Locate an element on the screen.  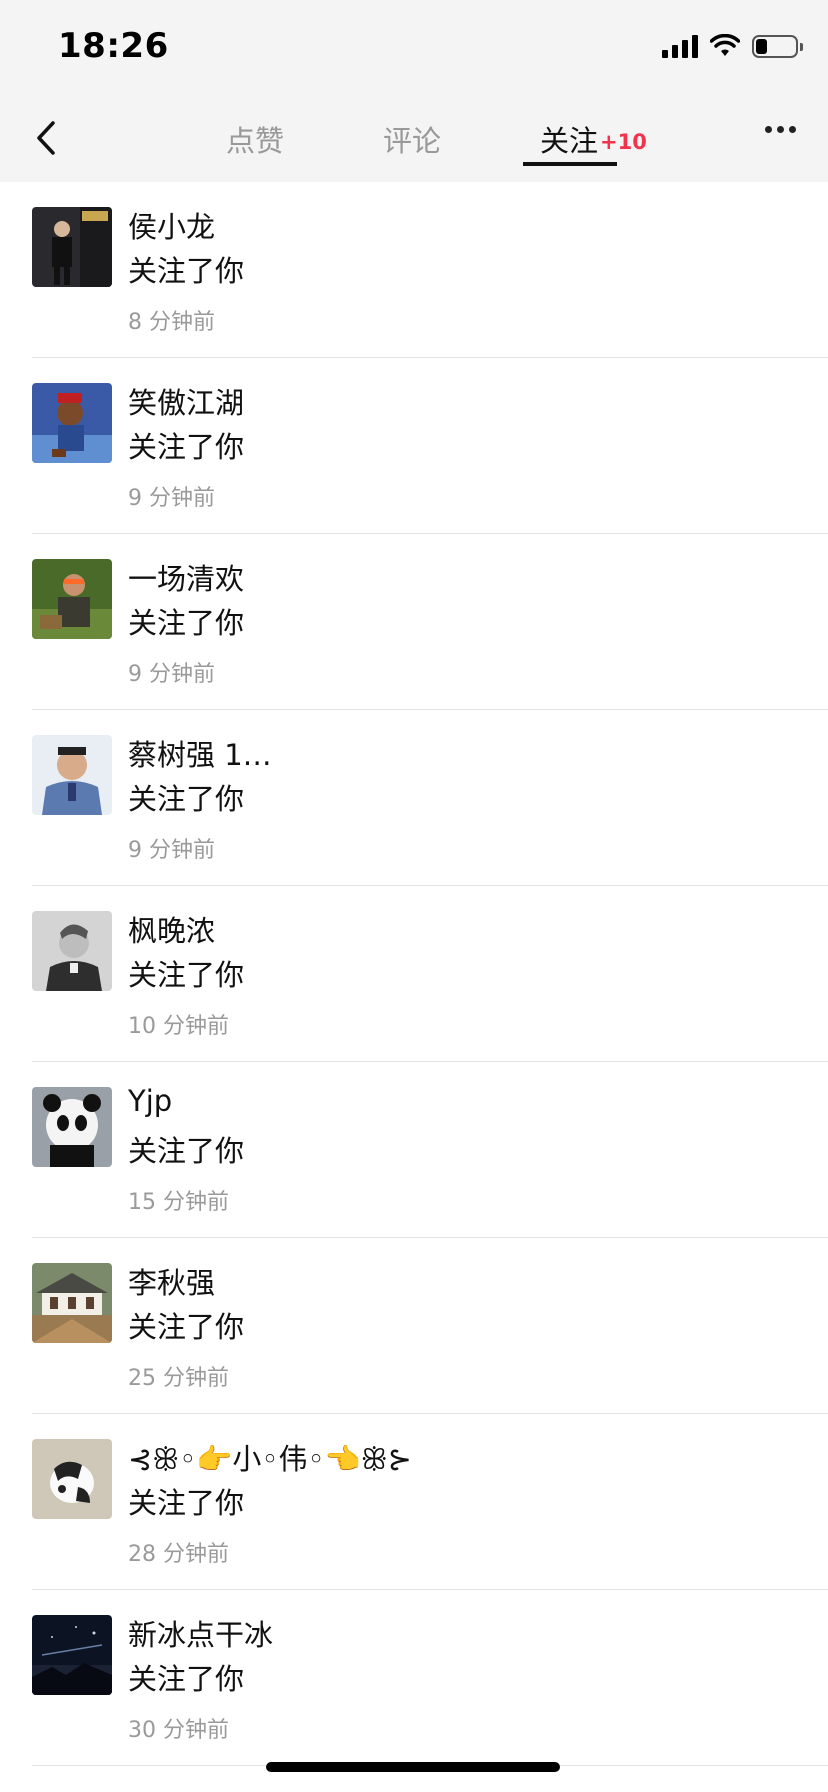
wifi-icon is located at coordinates (725, 45).